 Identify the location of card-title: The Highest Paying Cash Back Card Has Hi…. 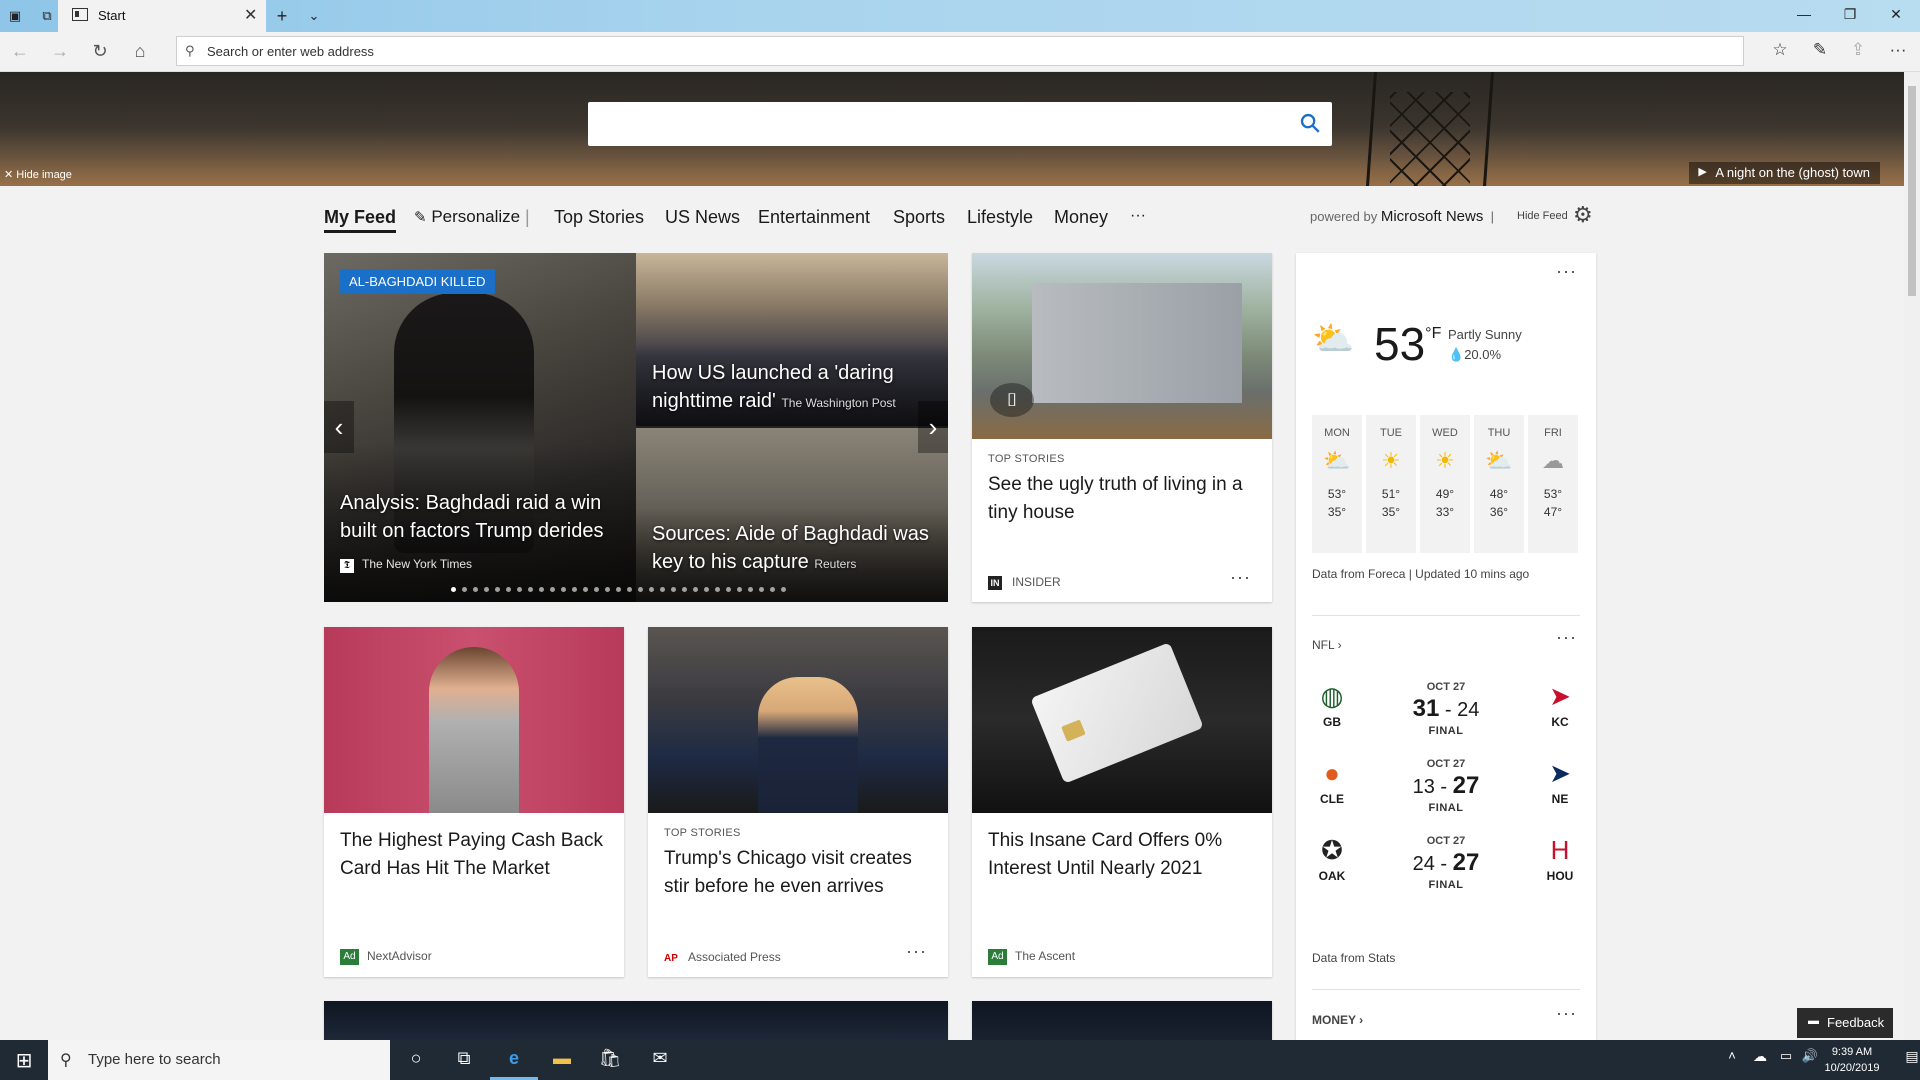
(475, 855).